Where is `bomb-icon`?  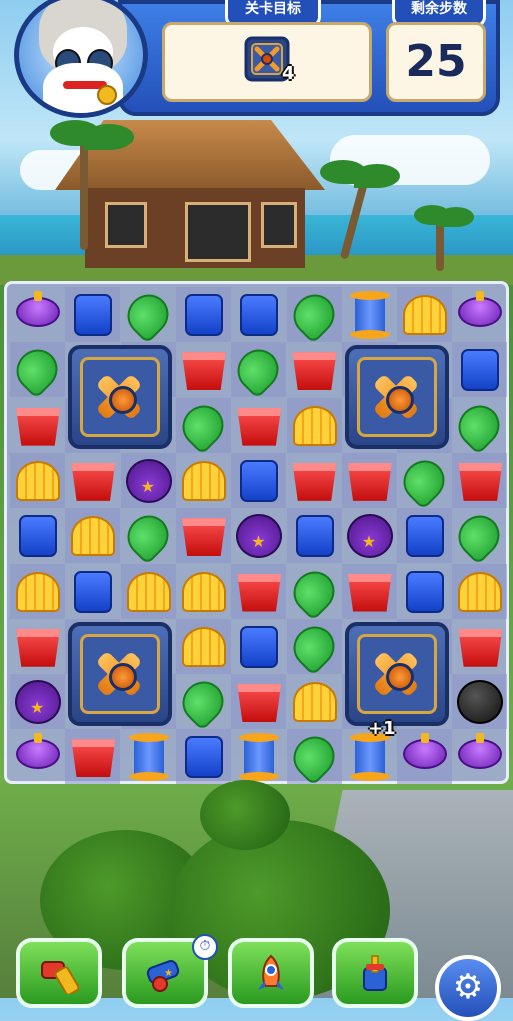 bomb-icon is located at coordinates (480, 702).